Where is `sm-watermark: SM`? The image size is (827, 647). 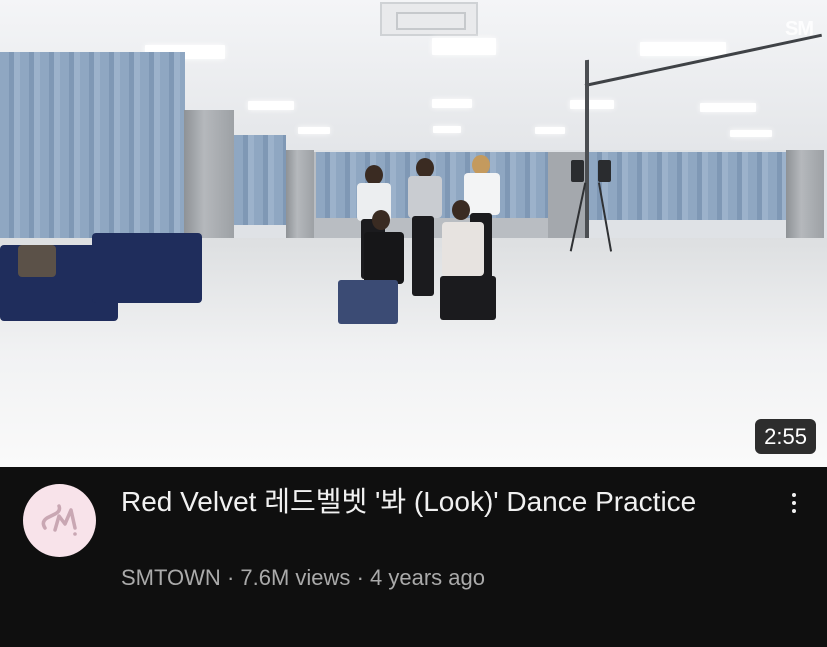 sm-watermark: SM is located at coordinates (799, 29).